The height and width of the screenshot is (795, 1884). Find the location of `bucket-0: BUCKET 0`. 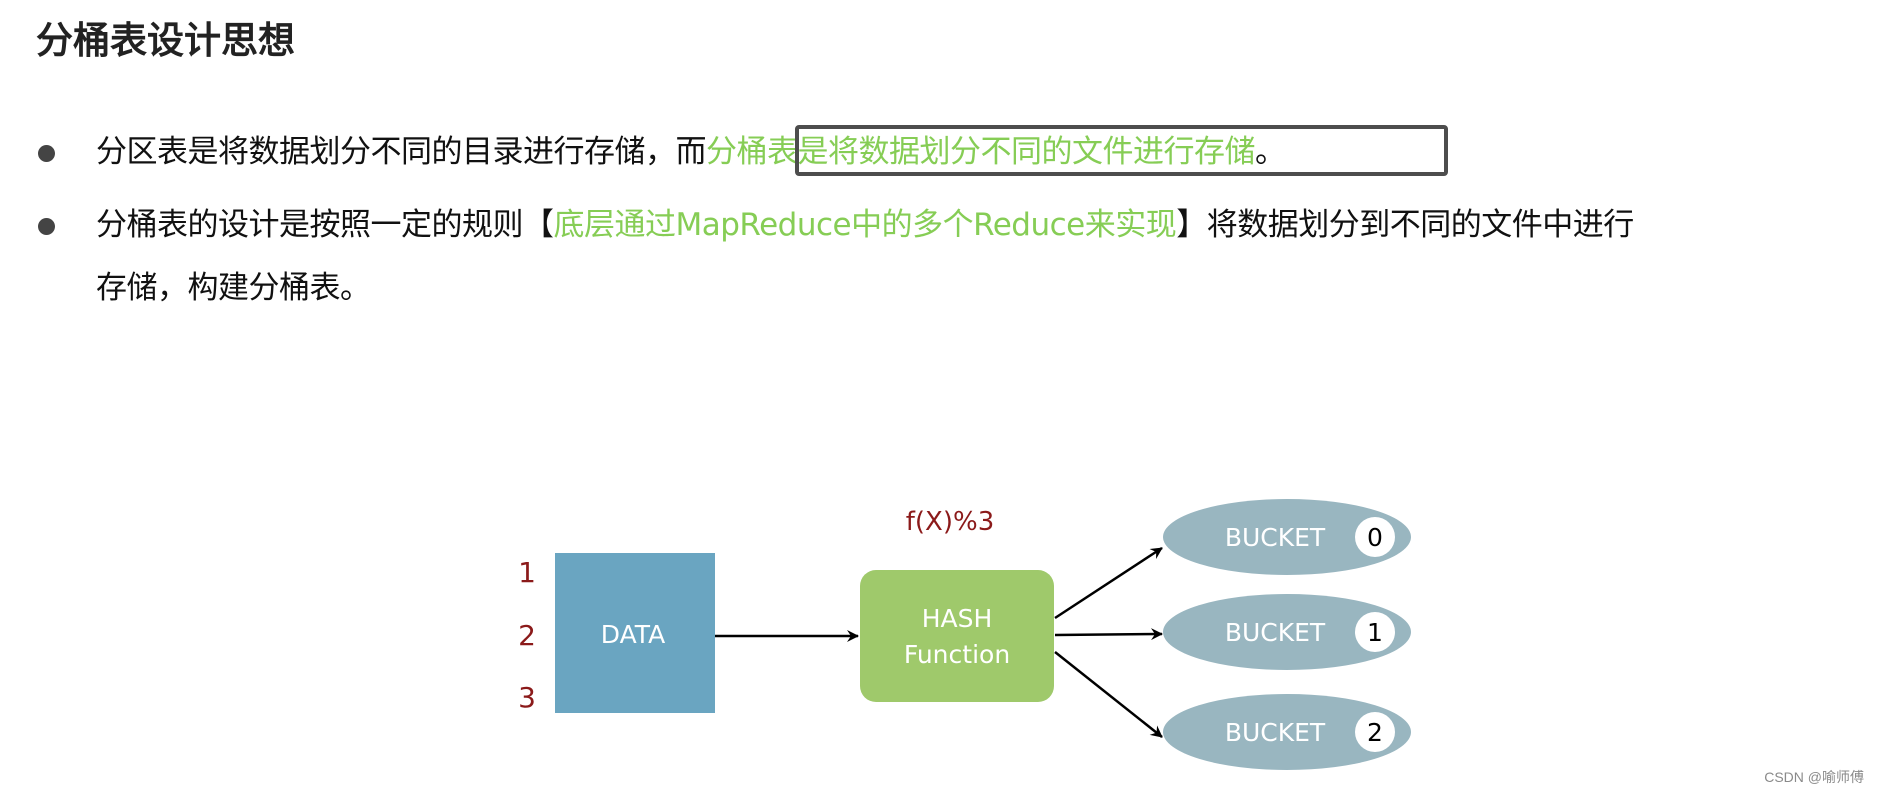

bucket-0: BUCKET 0 is located at coordinates (1287, 537).